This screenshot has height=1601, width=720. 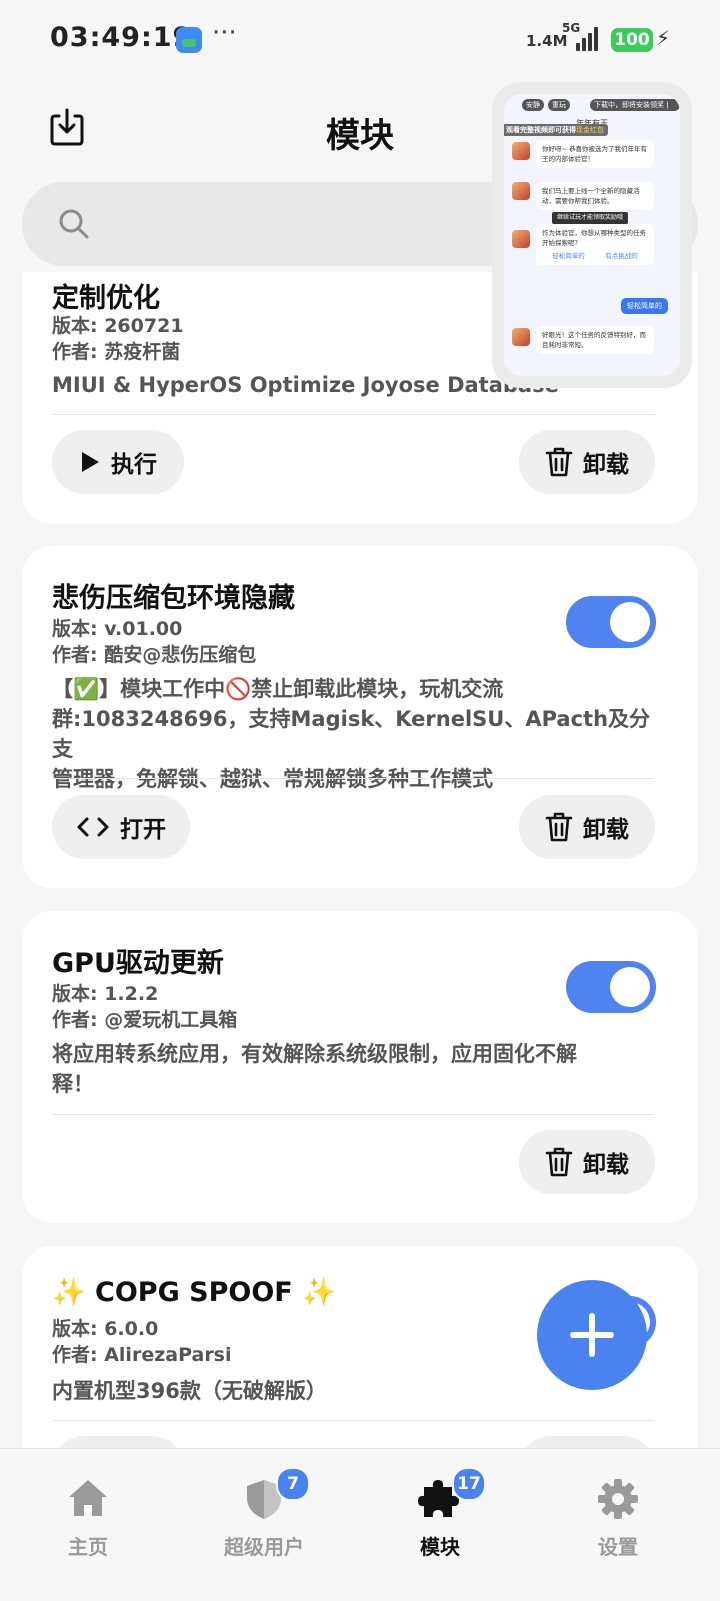 I want to click on nav-label: 设置, so click(x=618, y=1547).